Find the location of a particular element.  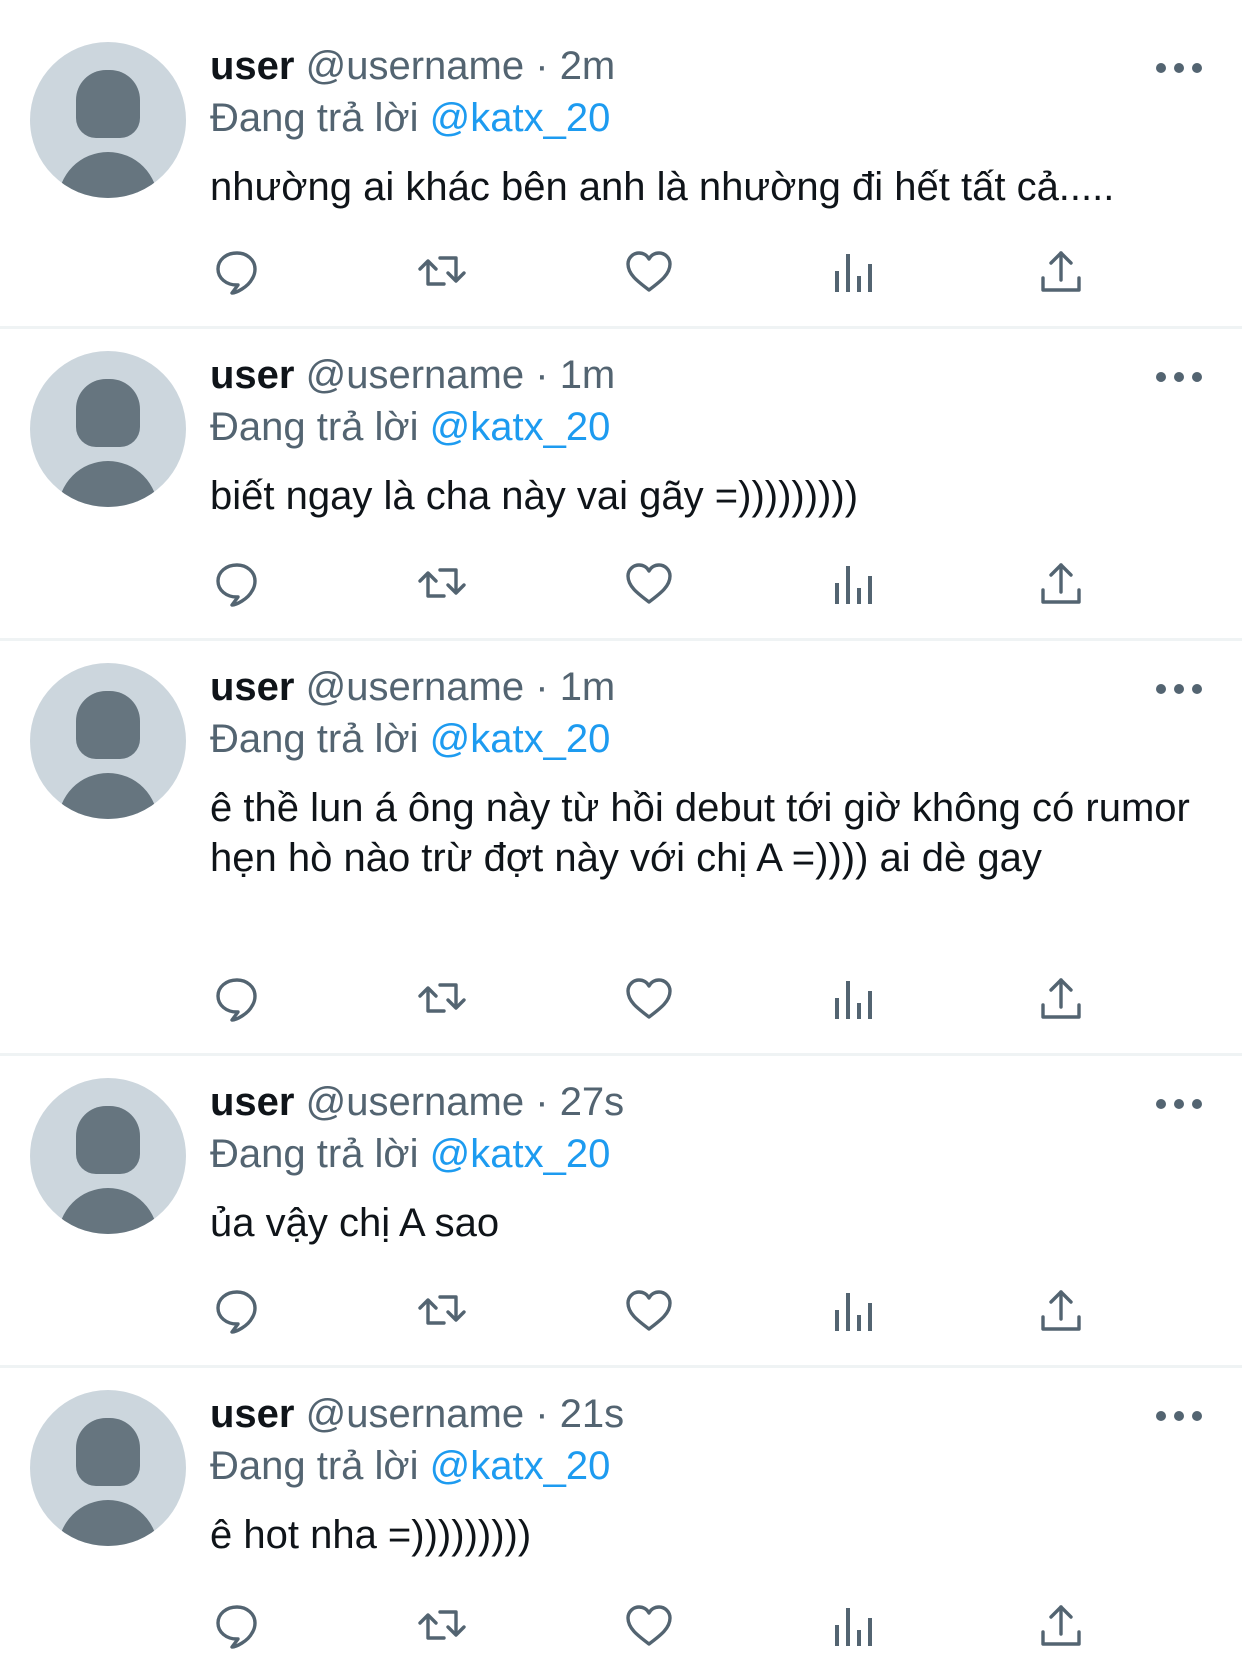

tweet-text: biết ngay là cha này vai gãy =))))))))) is located at coordinates (534, 496).